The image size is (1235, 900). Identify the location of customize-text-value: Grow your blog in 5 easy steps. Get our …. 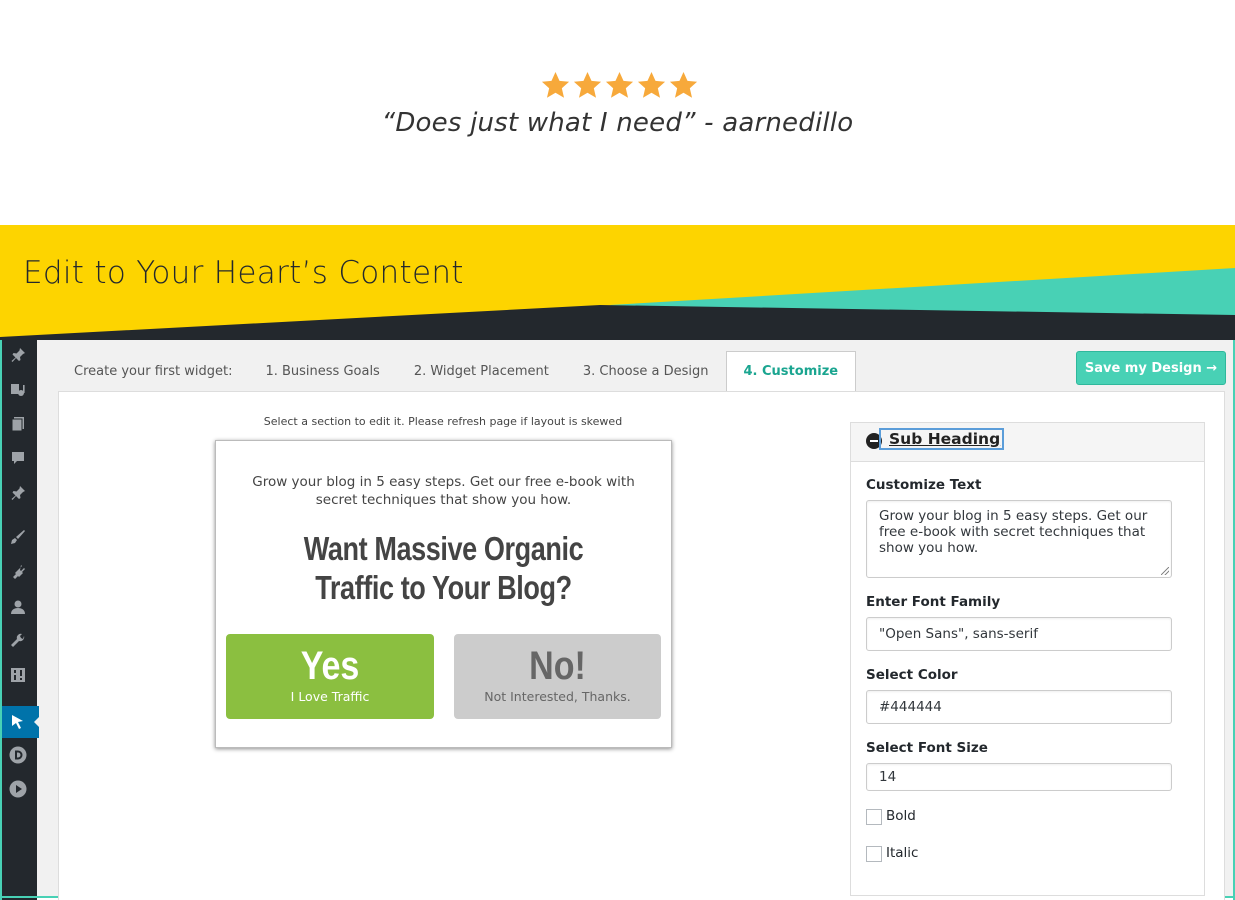
(1013, 532).